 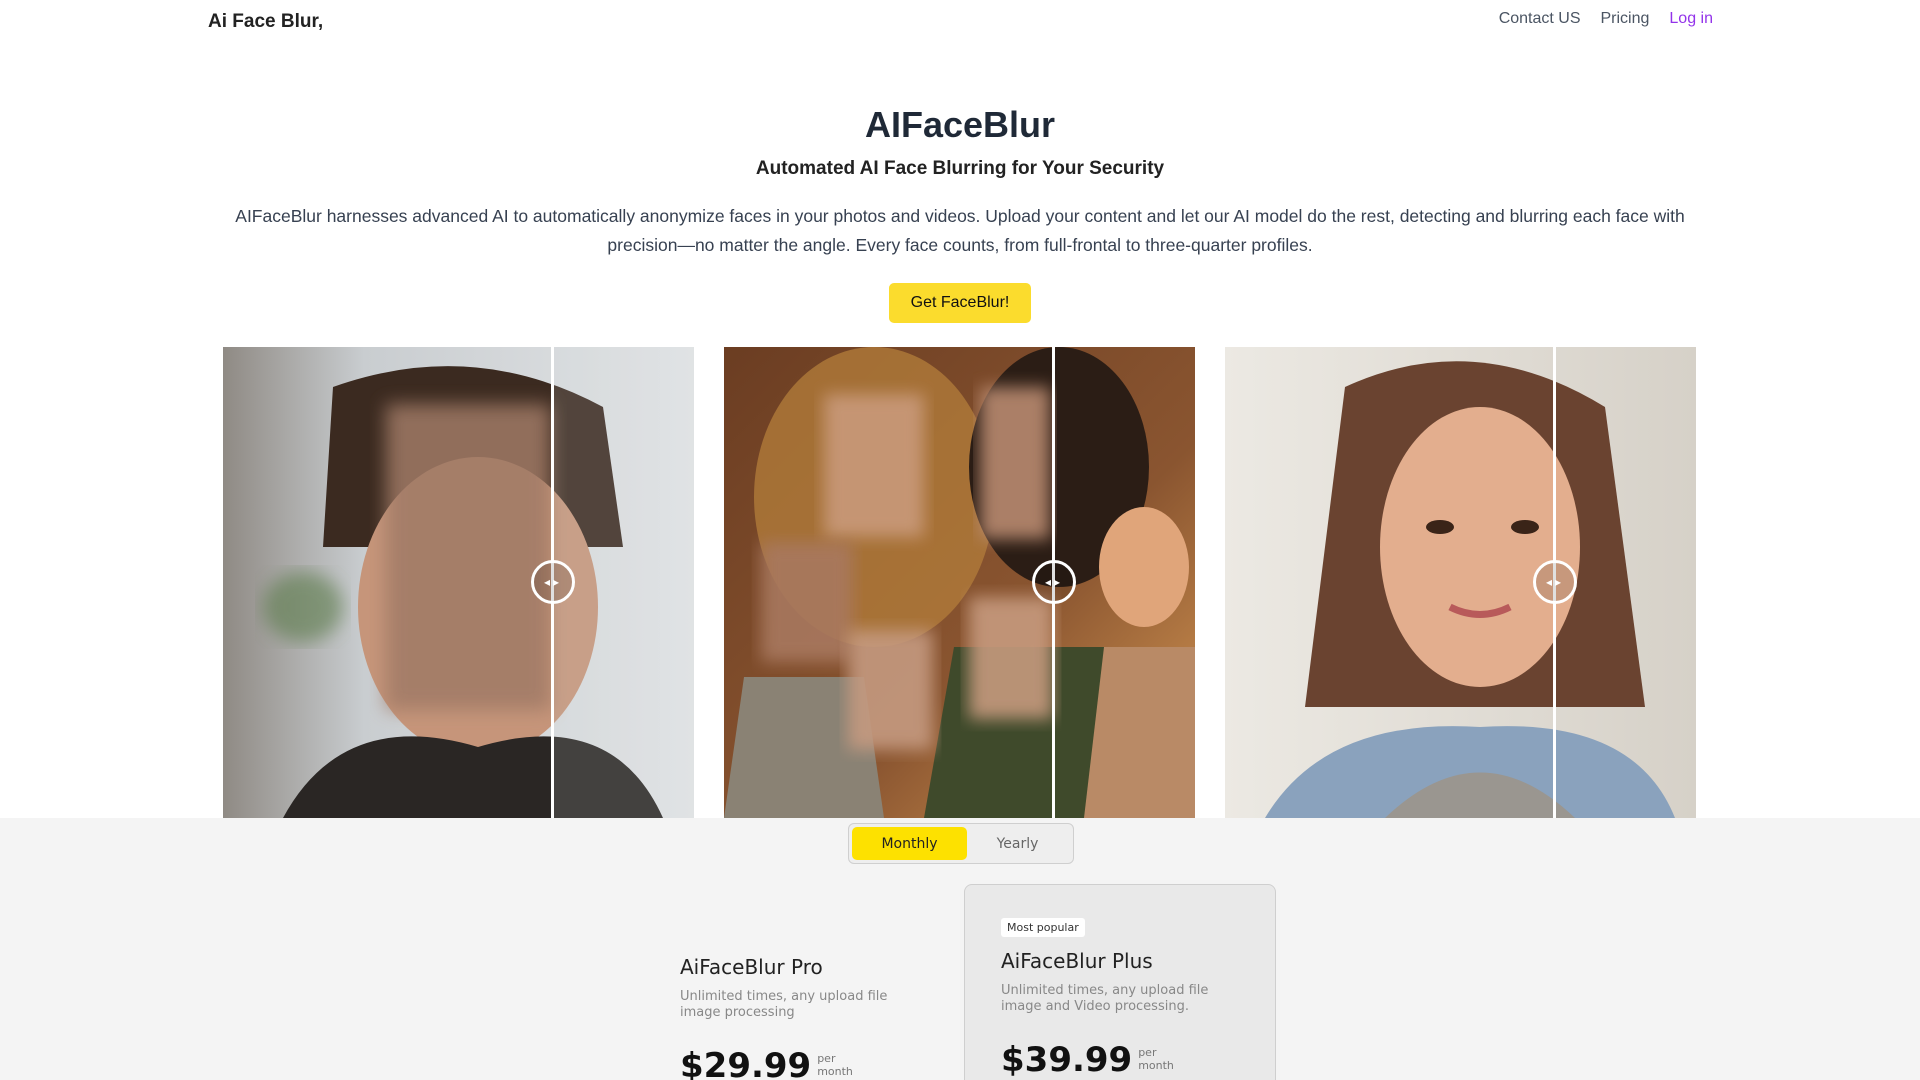 I want to click on plan-price-row: $29.99 per month, so click(x=790, y=1063).